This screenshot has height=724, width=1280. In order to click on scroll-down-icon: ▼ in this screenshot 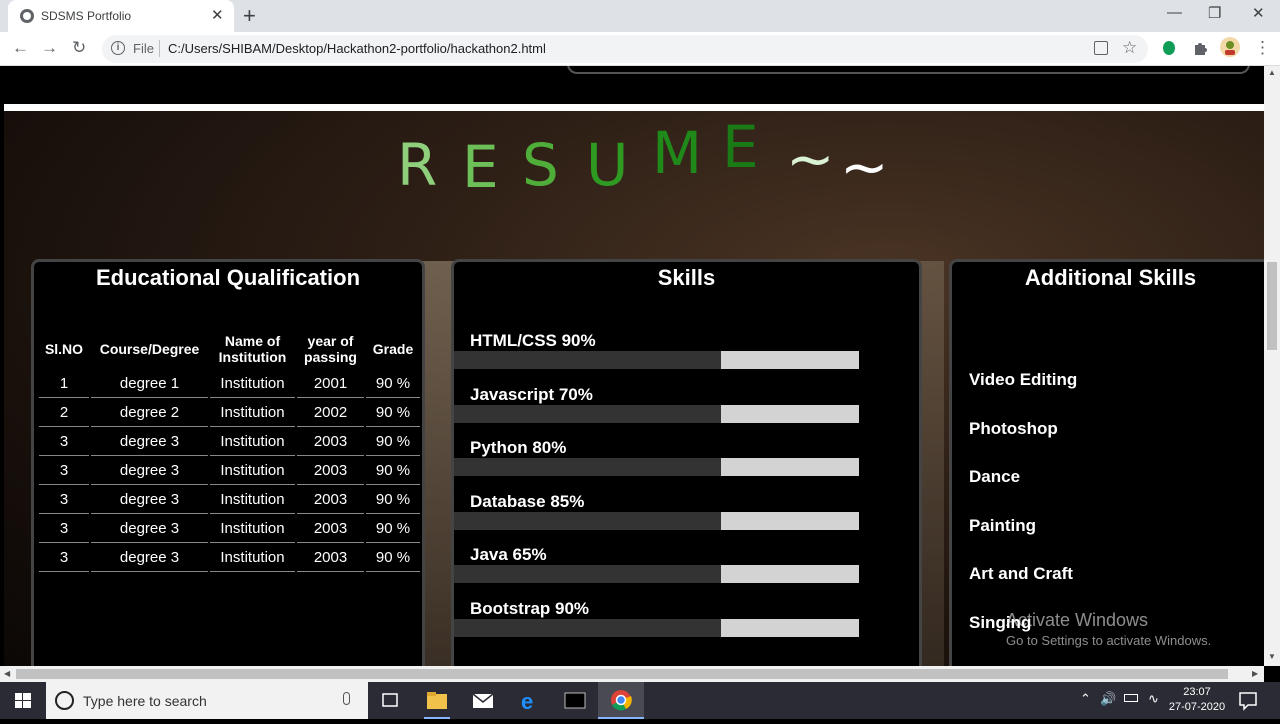, I will do `click(1272, 656)`.